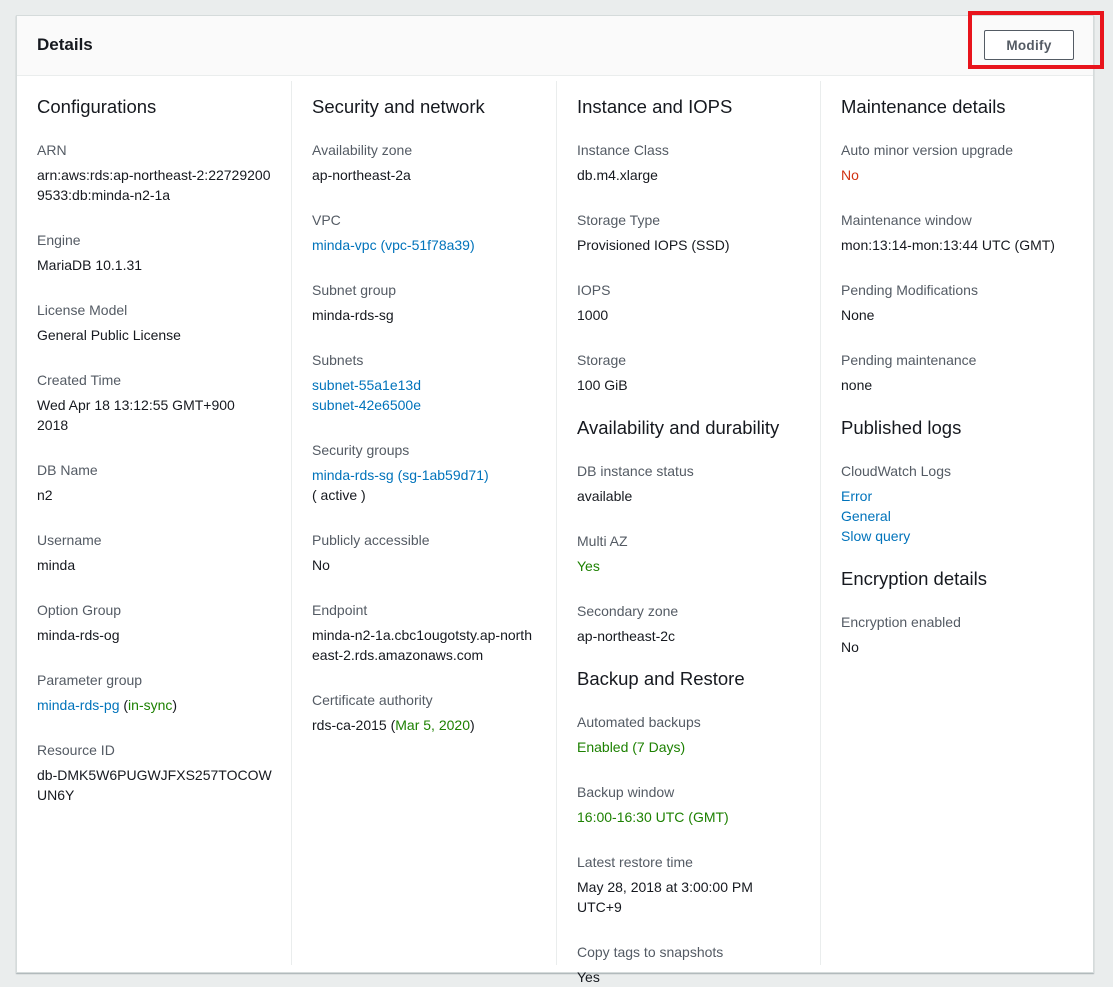  Describe the element at coordinates (866, 516) in the screenshot. I see `log-link-general: General` at that location.